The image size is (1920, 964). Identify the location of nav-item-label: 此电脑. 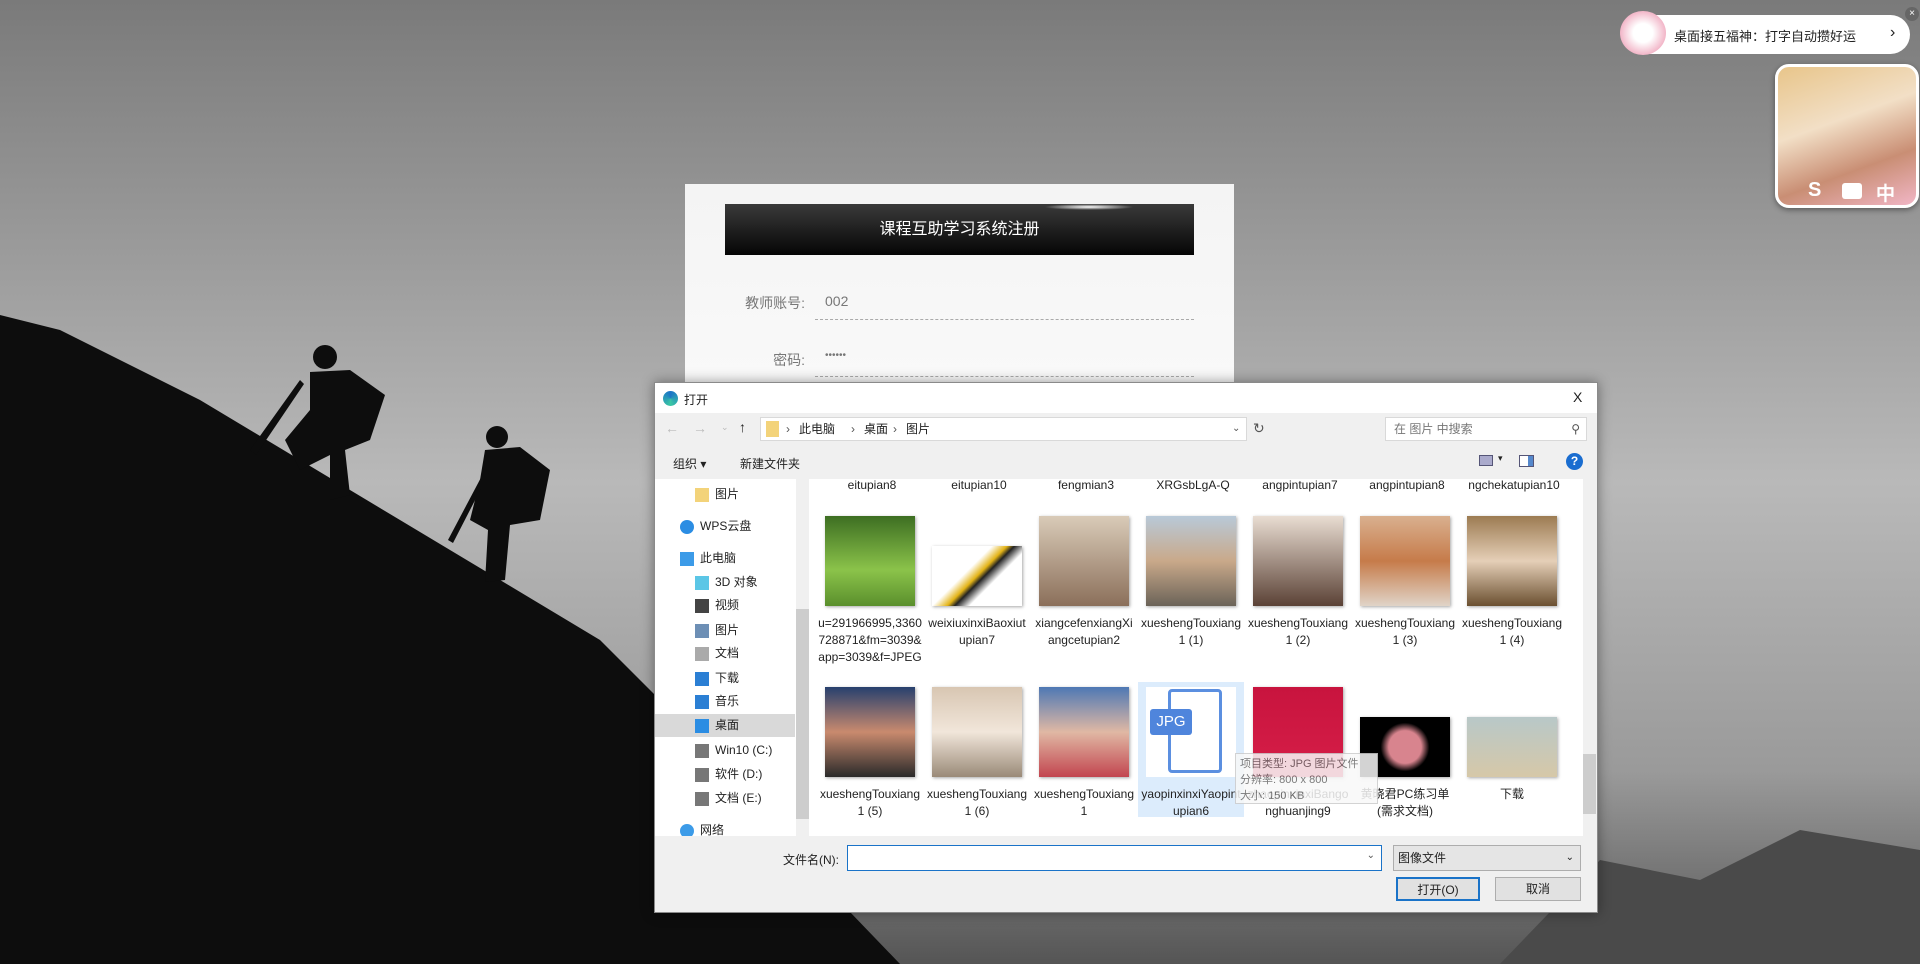
(718, 558).